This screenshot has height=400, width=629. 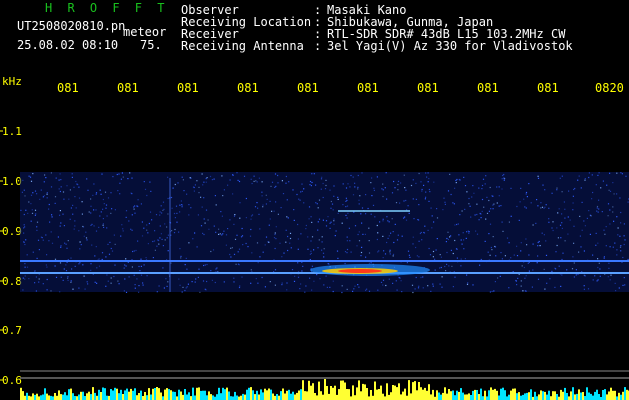 I want to click on header-antenna-colon: :, so click(x=318, y=46).